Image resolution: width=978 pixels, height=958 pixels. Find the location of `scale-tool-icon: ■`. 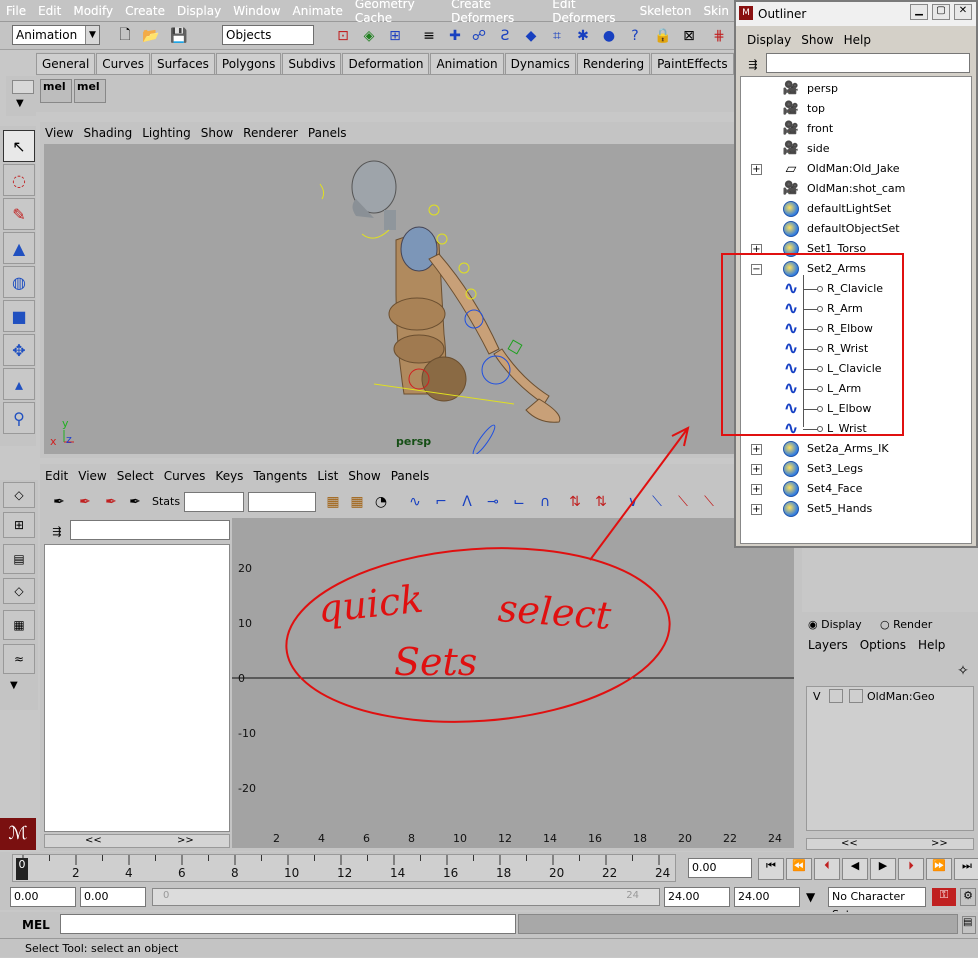

scale-tool-icon: ■ is located at coordinates (19, 316).